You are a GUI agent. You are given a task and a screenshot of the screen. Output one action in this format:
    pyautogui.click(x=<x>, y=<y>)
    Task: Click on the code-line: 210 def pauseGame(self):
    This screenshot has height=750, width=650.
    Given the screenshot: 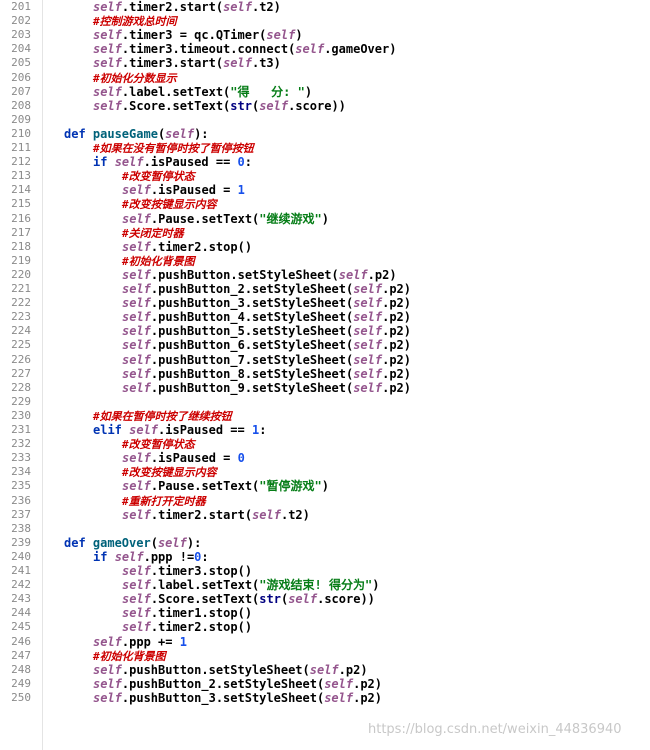 What is the action you would take?
    pyautogui.click(x=325, y=134)
    